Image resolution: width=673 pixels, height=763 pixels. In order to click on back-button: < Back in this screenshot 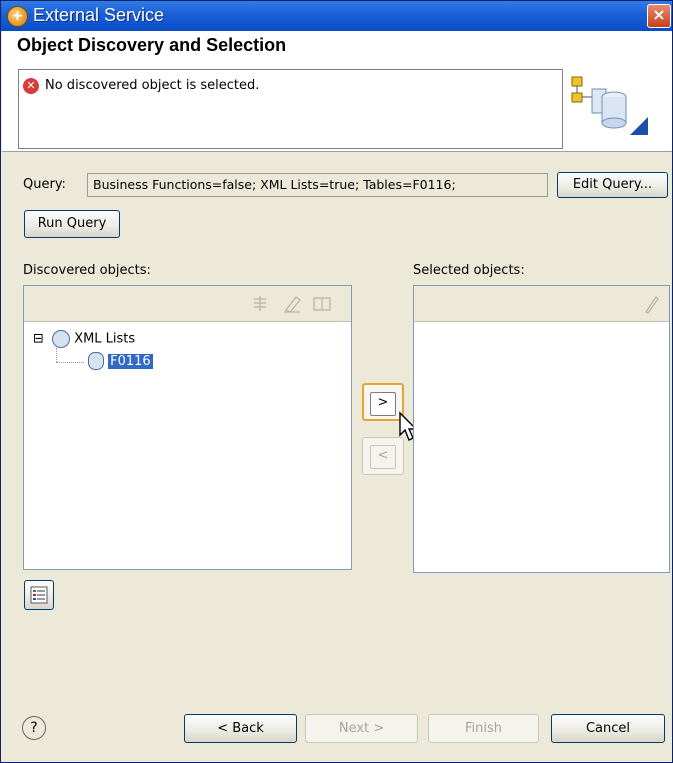, I will do `click(240, 728)`.